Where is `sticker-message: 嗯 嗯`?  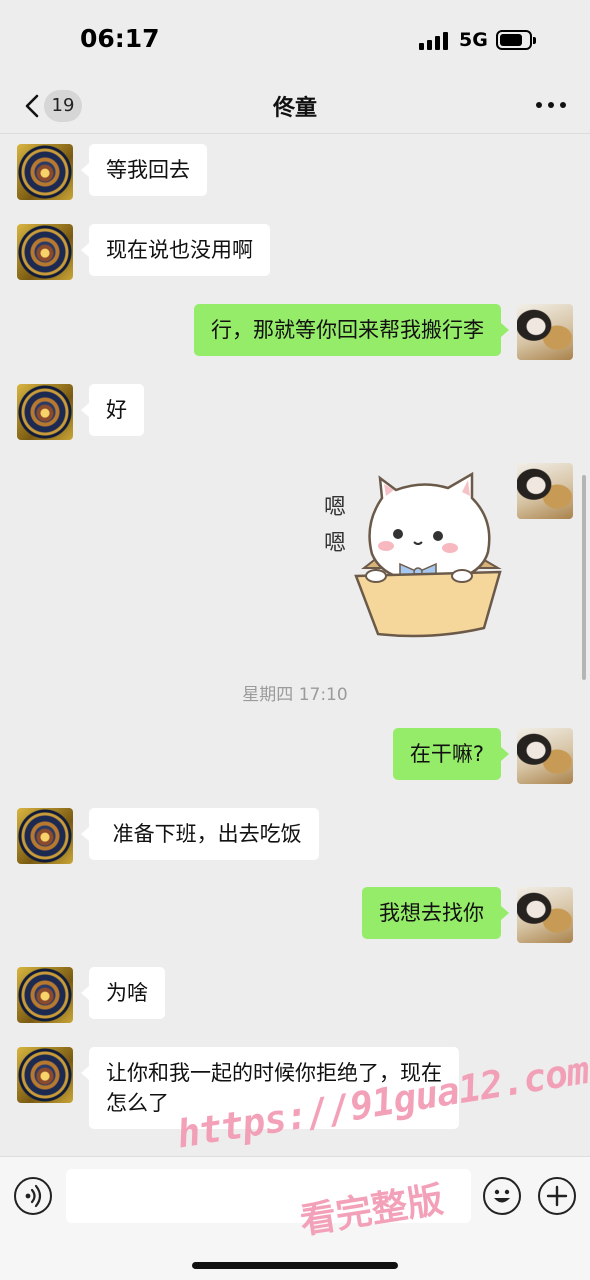 sticker-message: 嗯 嗯 is located at coordinates (414, 555).